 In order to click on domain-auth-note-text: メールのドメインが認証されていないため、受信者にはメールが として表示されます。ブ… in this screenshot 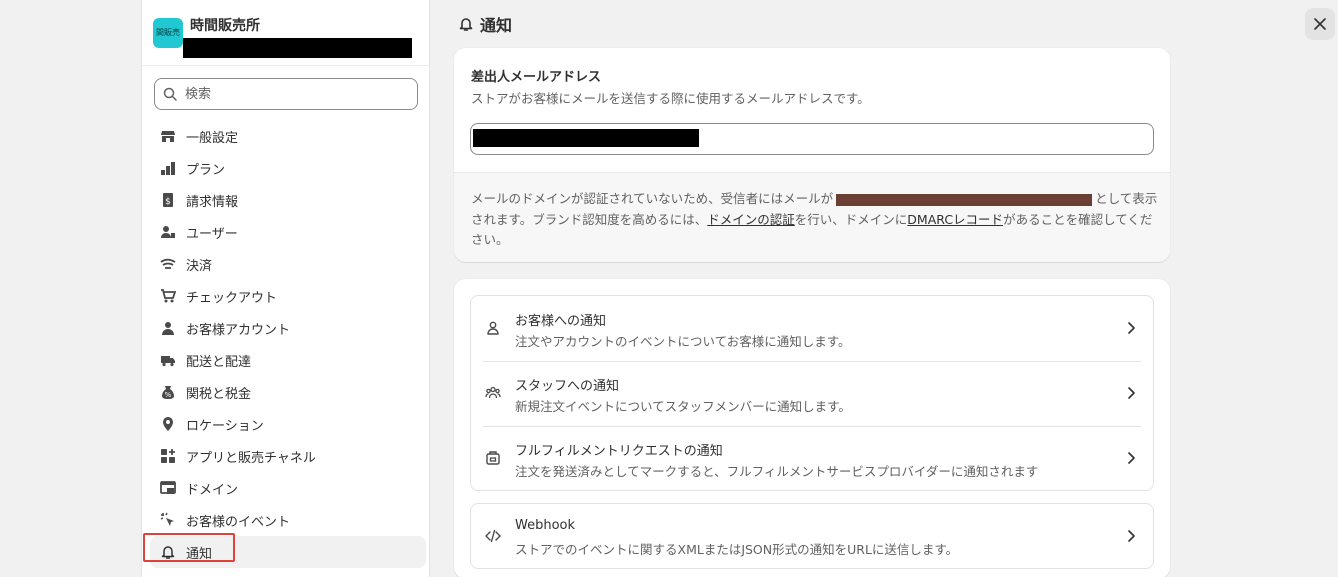, I will do `click(816, 220)`.